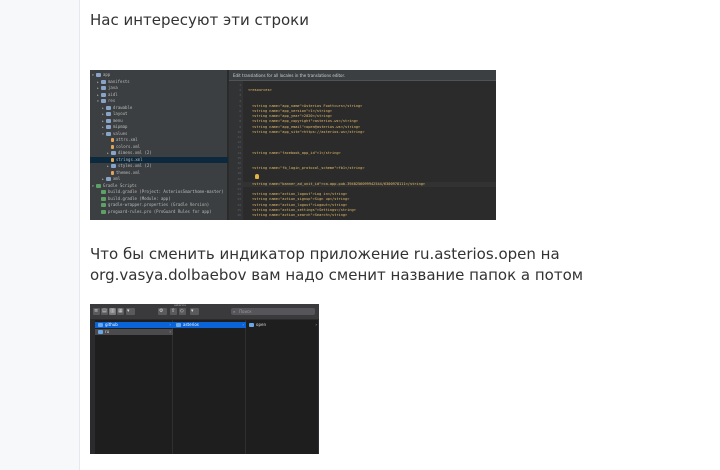  Describe the element at coordinates (130, 311) in the screenshot. I see `group-icon: ▾` at that location.